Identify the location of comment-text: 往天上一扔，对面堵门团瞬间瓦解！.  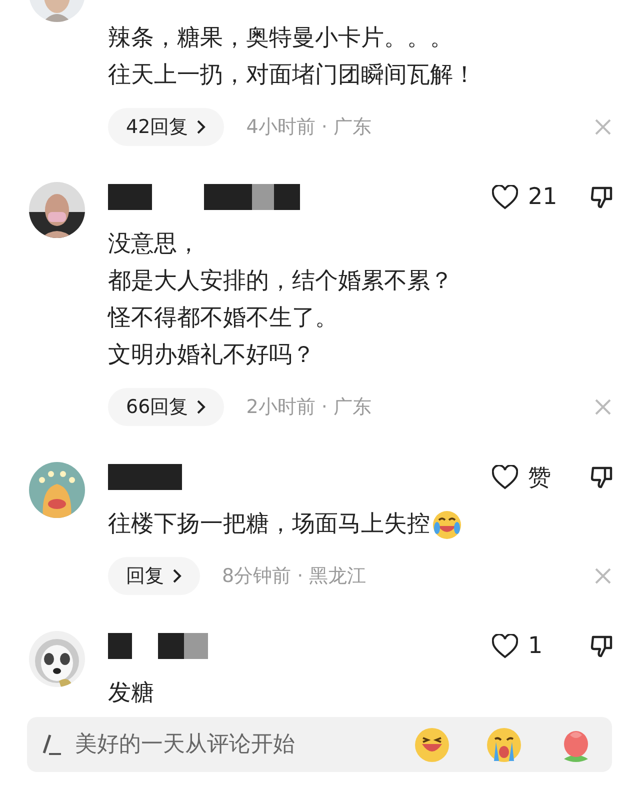
(292, 75).